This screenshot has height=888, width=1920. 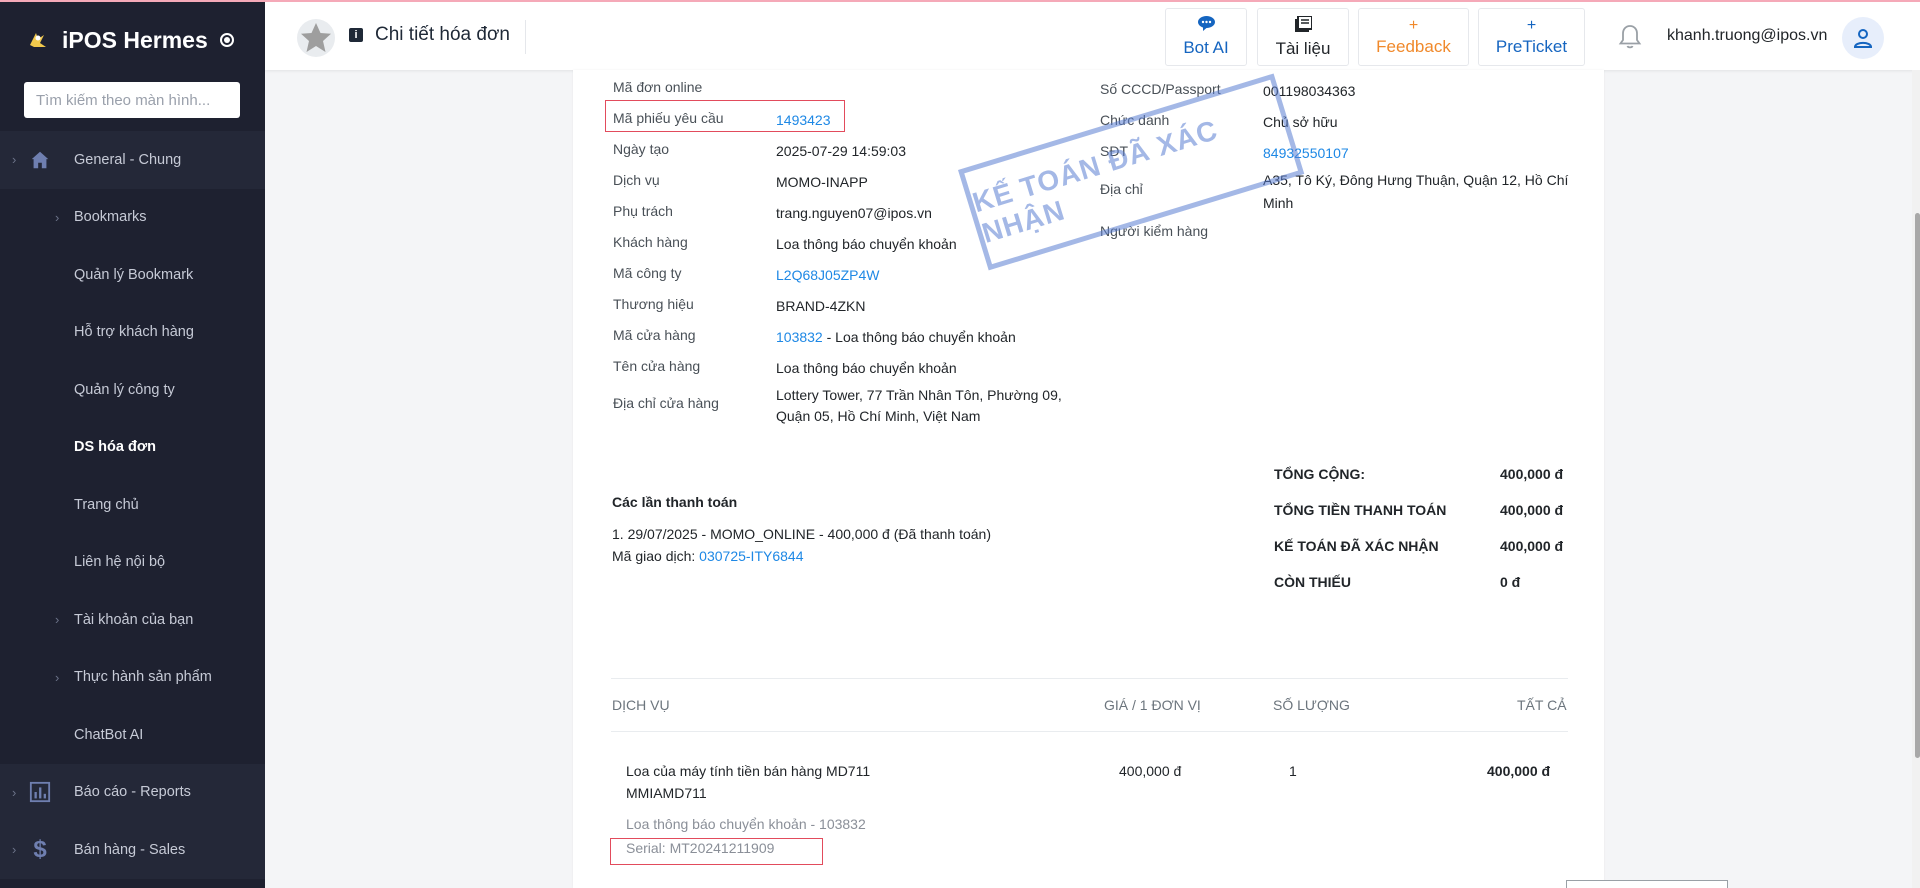 I want to click on field-label: Phụ trách, so click(x=643, y=211).